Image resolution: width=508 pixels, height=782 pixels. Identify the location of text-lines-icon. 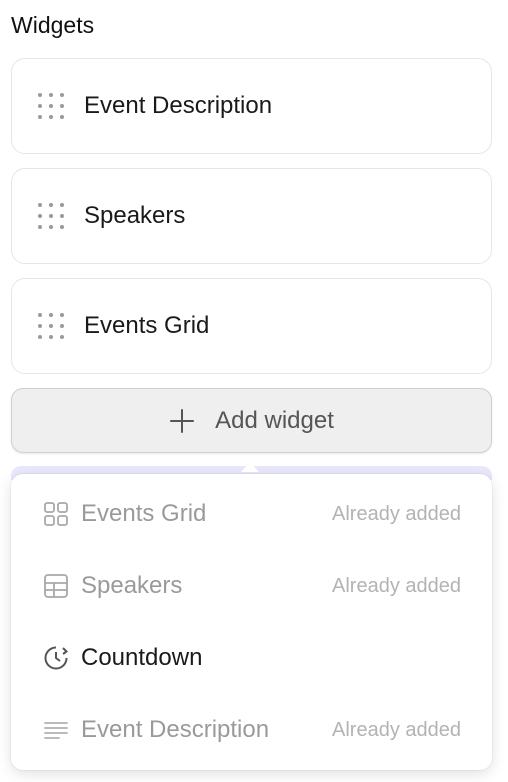
(56, 730).